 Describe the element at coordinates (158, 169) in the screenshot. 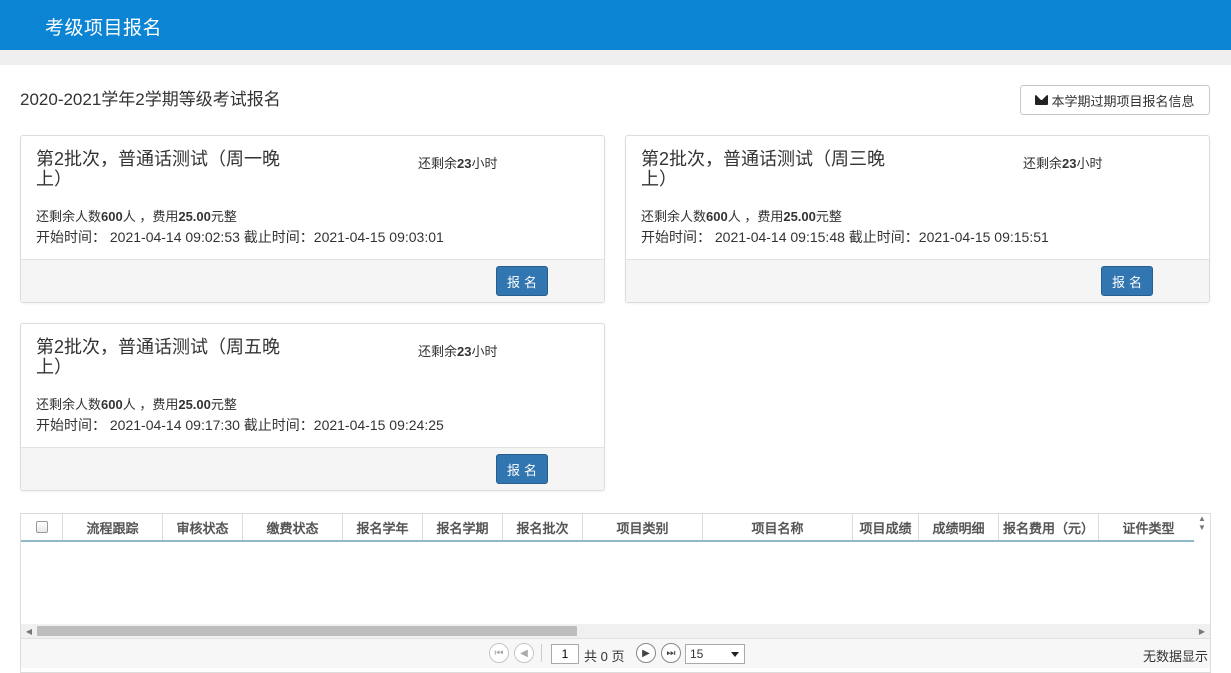

I see `exam-card-title: 第2批次，普通话测试（周一晚上）` at that location.